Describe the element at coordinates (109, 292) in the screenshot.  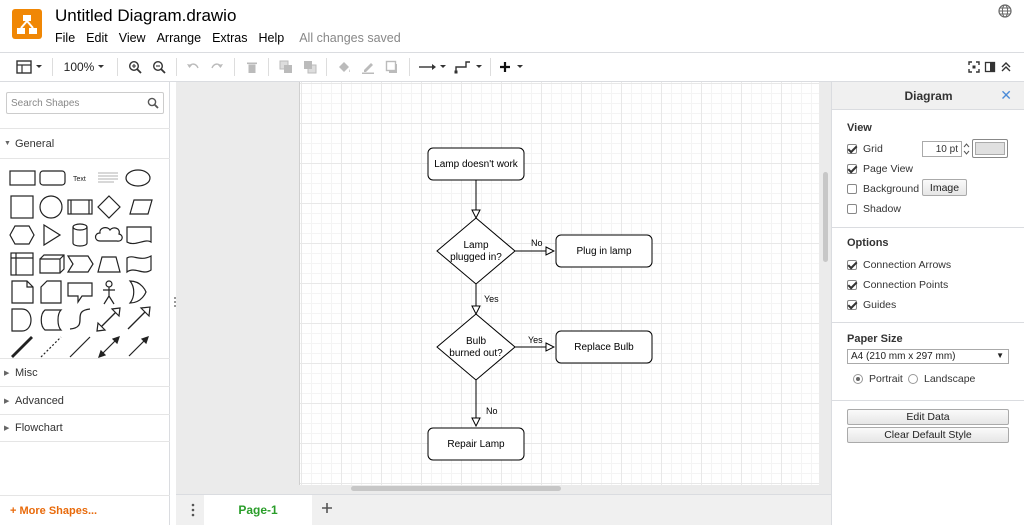
I see `actor-shape` at that location.